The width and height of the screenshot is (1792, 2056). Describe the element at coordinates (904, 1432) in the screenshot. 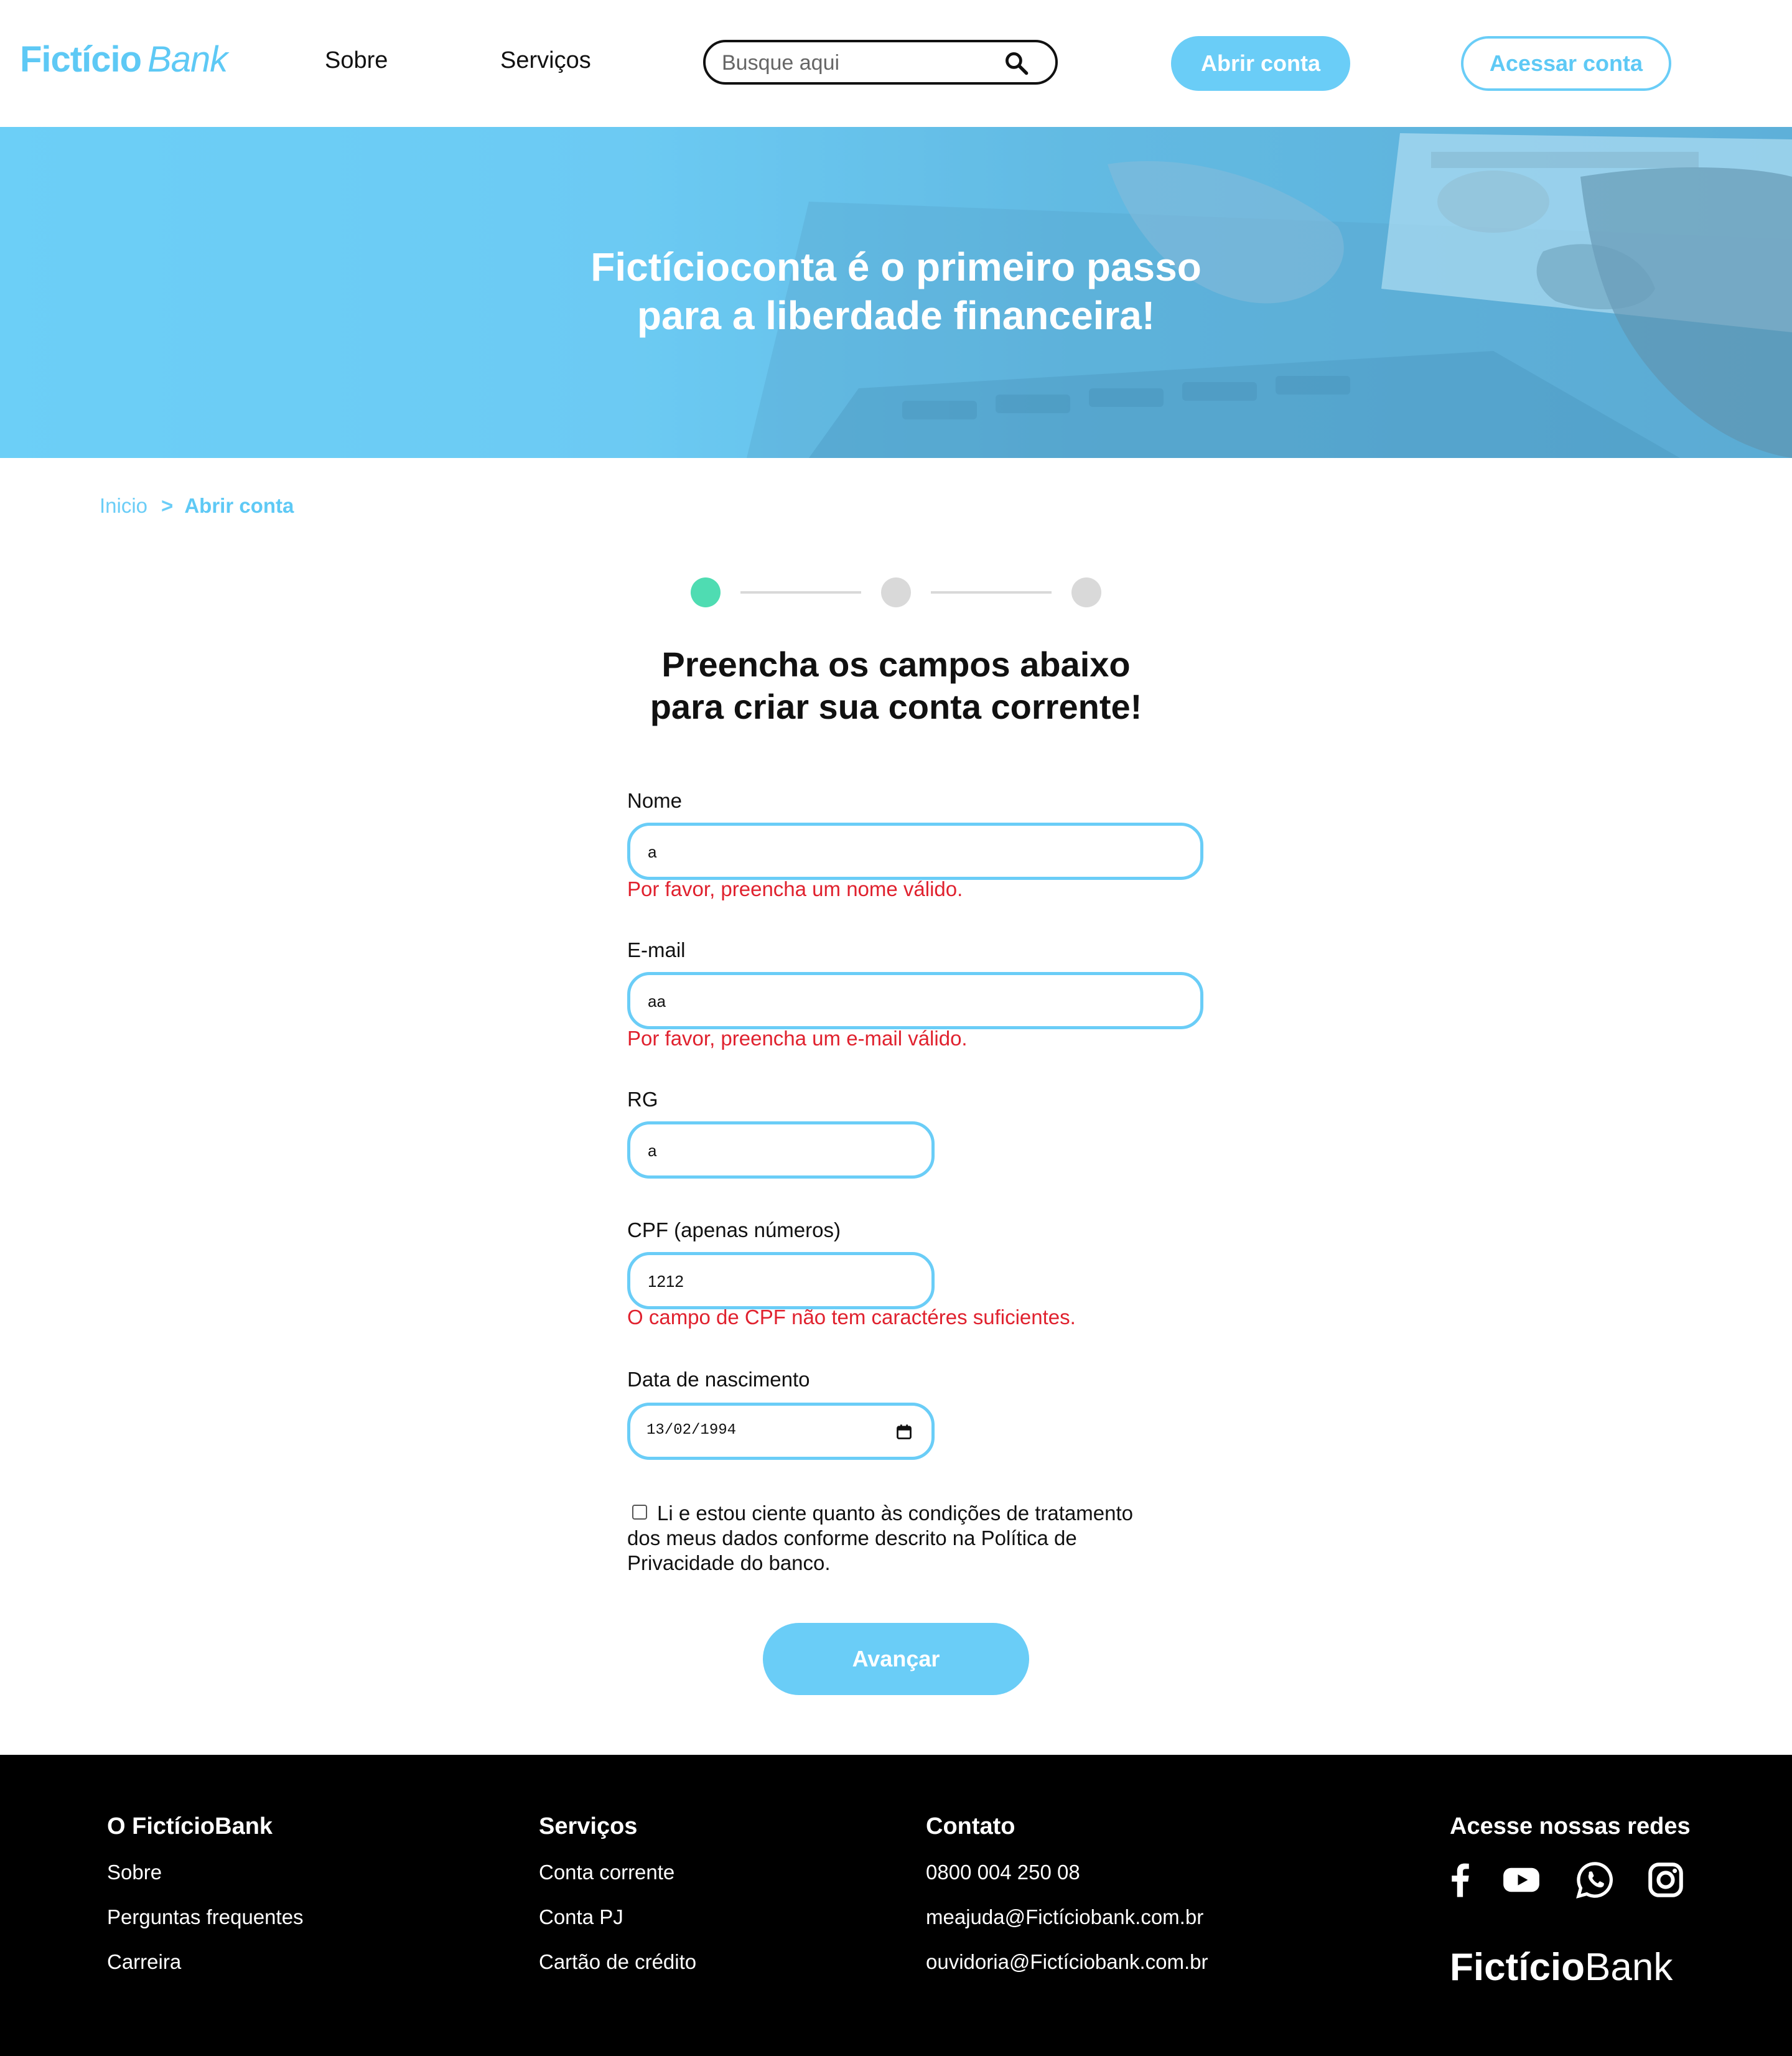

I see `calendar-icon` at that location.